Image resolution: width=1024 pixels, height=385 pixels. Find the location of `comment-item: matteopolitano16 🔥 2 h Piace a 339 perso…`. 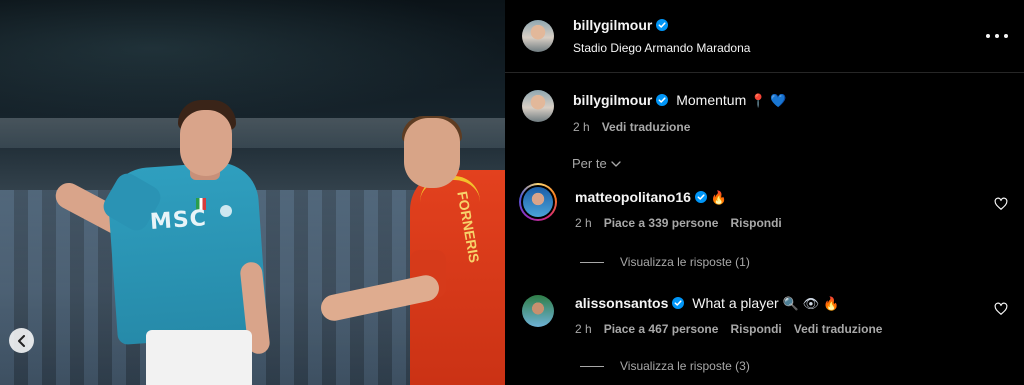

comment-item: matteopolitano16 🔥 2 h Piace a 339 perso… is located at coordinates (764, 206).